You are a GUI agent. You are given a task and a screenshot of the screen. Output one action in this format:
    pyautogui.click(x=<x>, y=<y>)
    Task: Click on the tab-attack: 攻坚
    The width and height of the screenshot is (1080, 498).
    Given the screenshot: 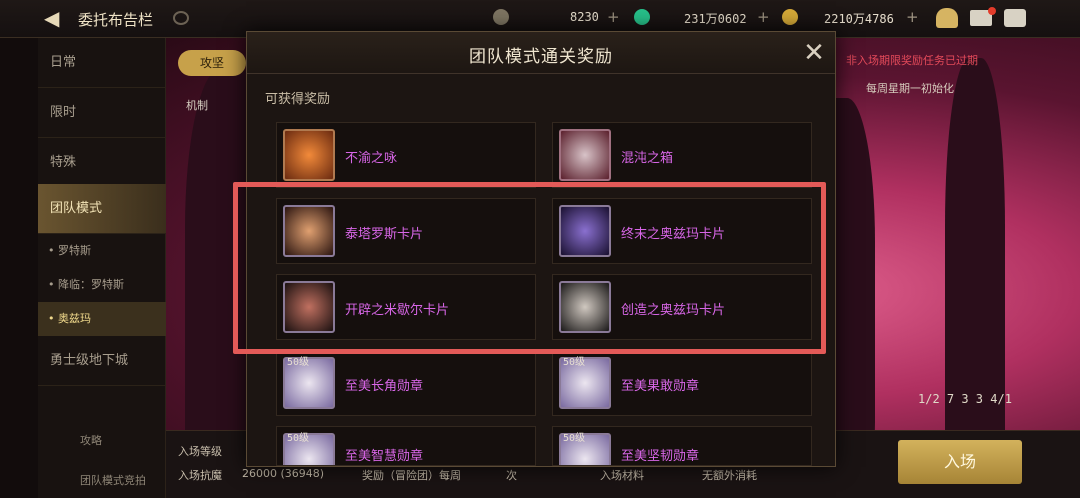 What is the action you would take?
    pyautogui.click(x=212, y=63)
    